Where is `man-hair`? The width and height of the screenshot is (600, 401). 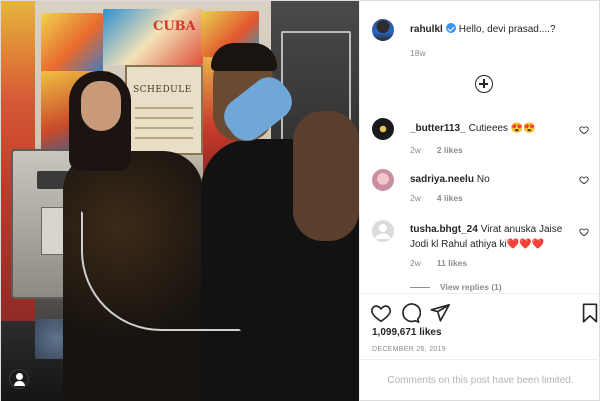
man-hair is located at coordinates (244, 57).